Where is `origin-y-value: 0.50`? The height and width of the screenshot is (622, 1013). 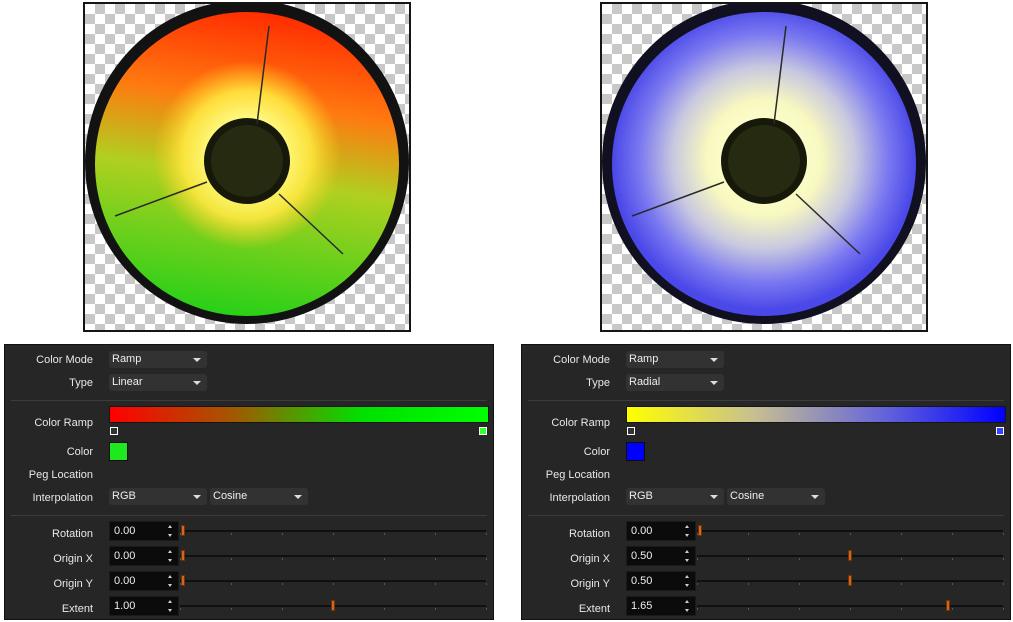 origin-y-value: 0.50 is located at coordinates (642, 581).